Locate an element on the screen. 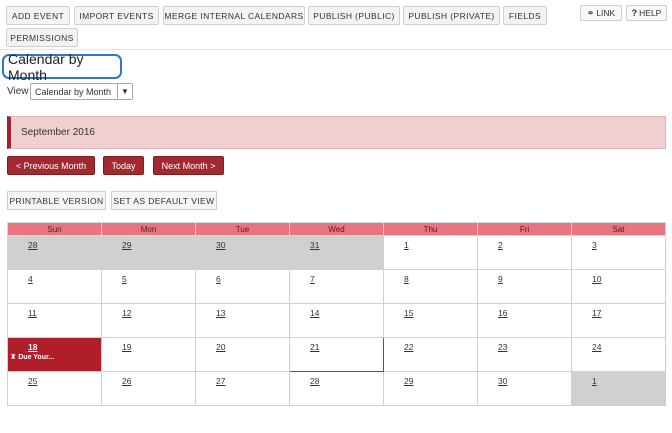  weekday-wed: Wed is located at coordinates (336, 229).